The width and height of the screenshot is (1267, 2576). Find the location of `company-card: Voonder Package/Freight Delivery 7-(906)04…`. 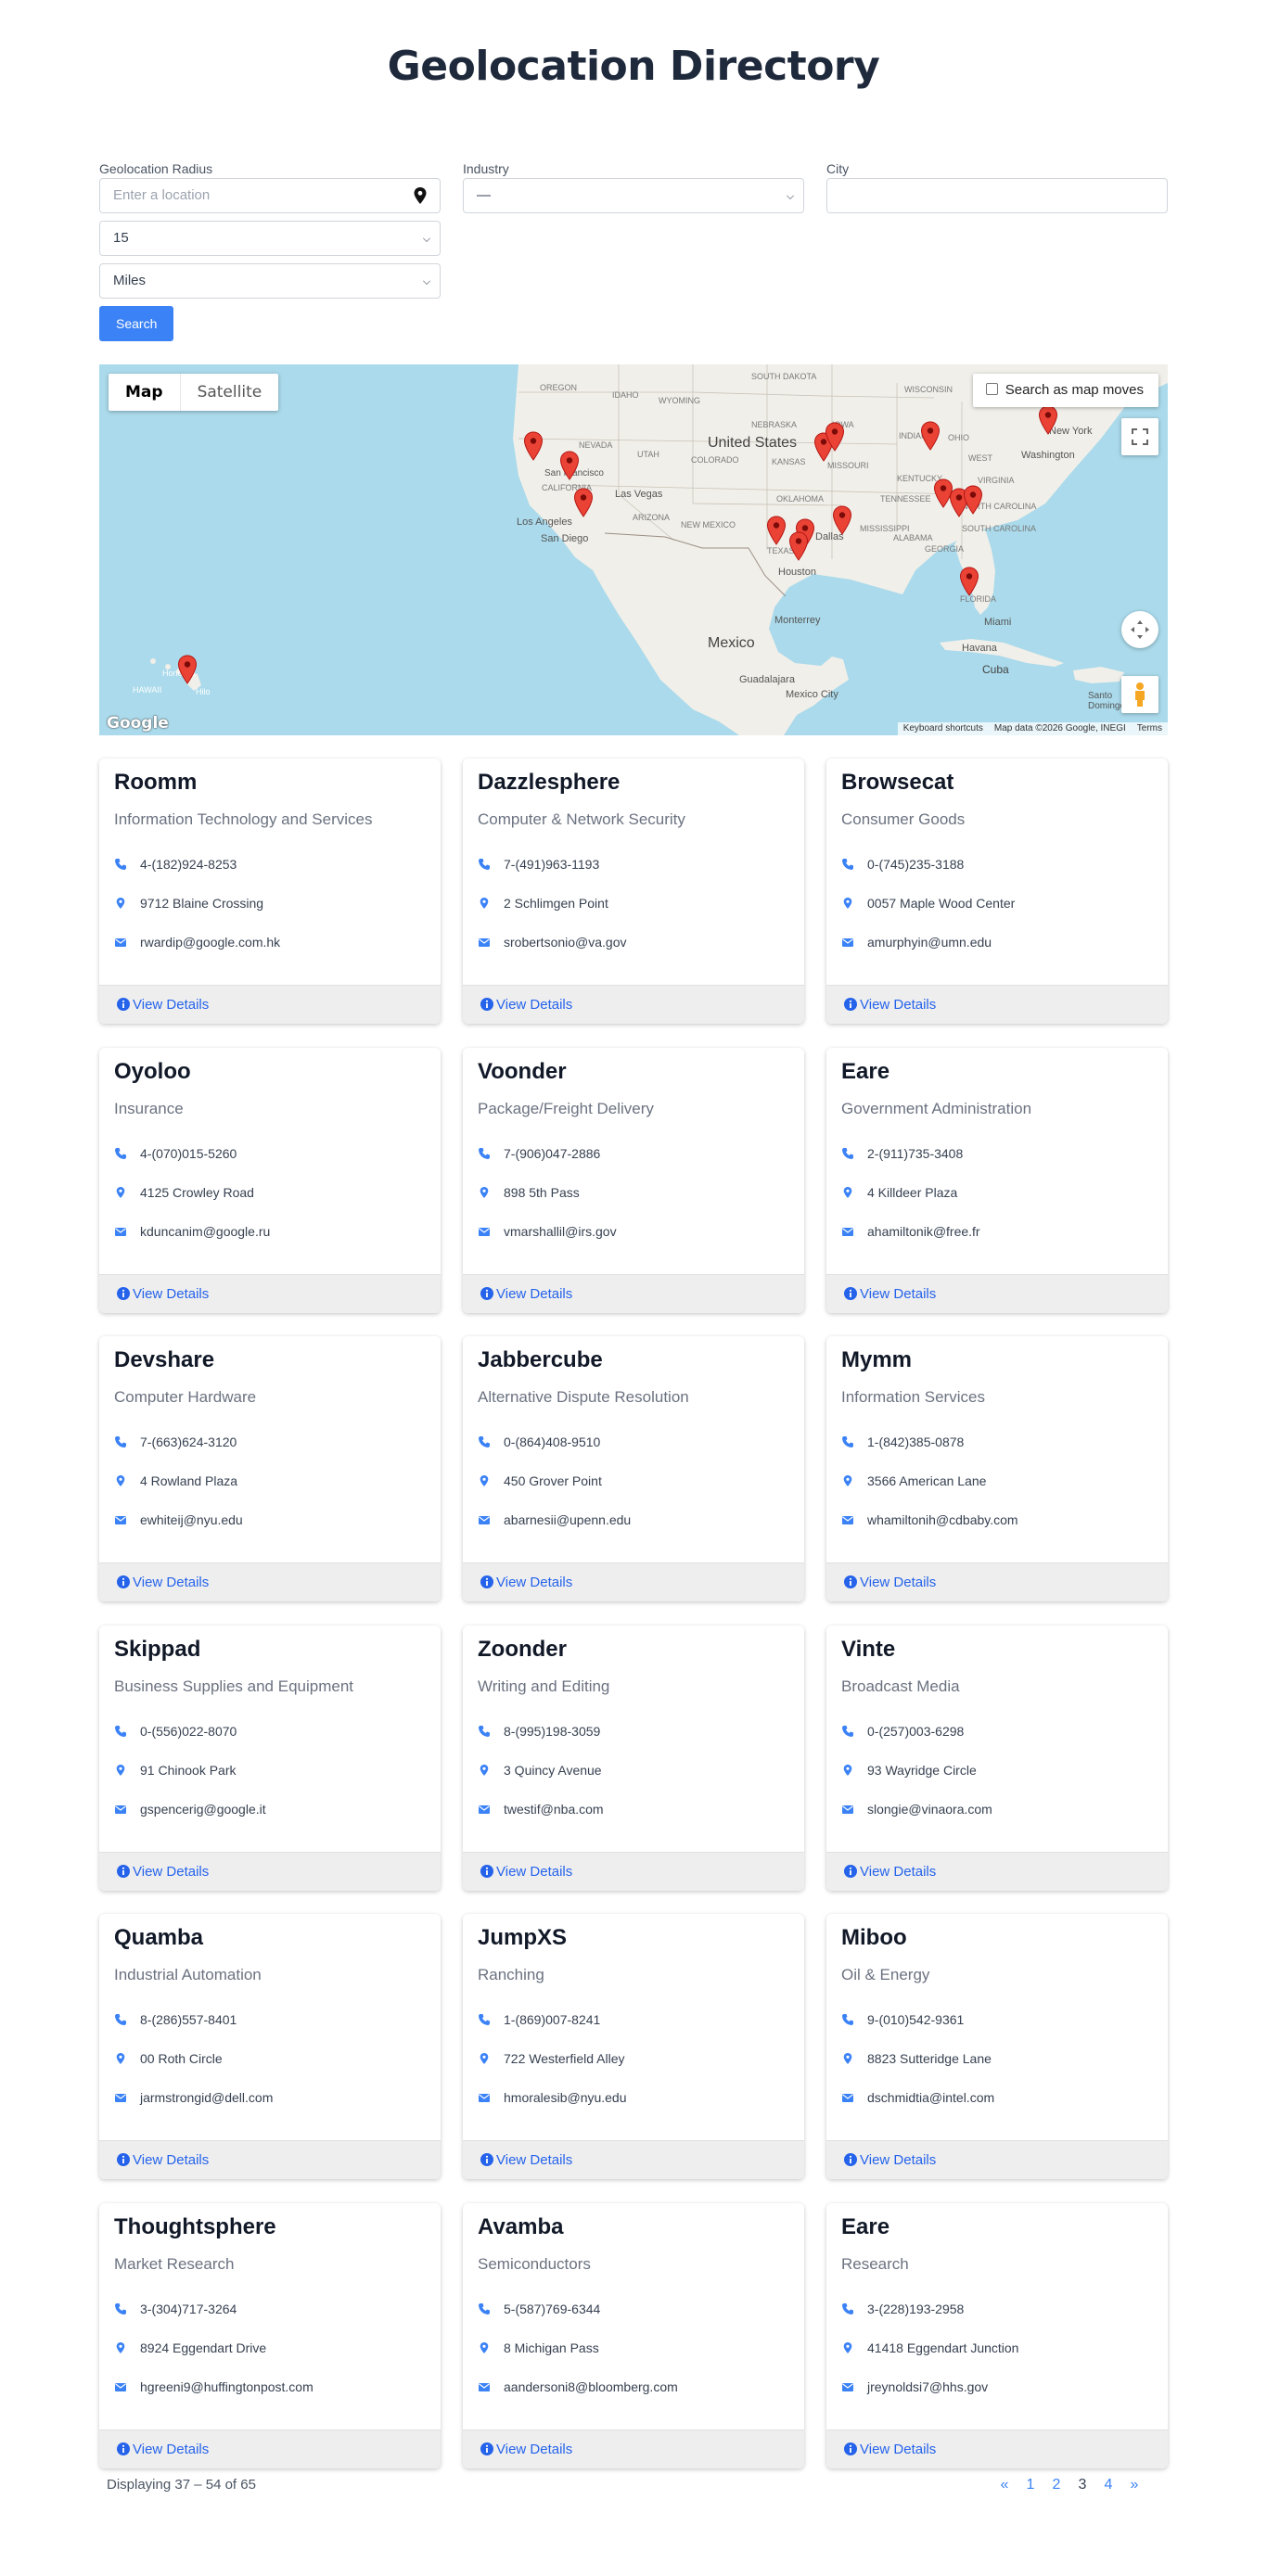

company-card: Voonder Package/Freight Delivery 7-(906)04… is located at coordinates (633, 1180).